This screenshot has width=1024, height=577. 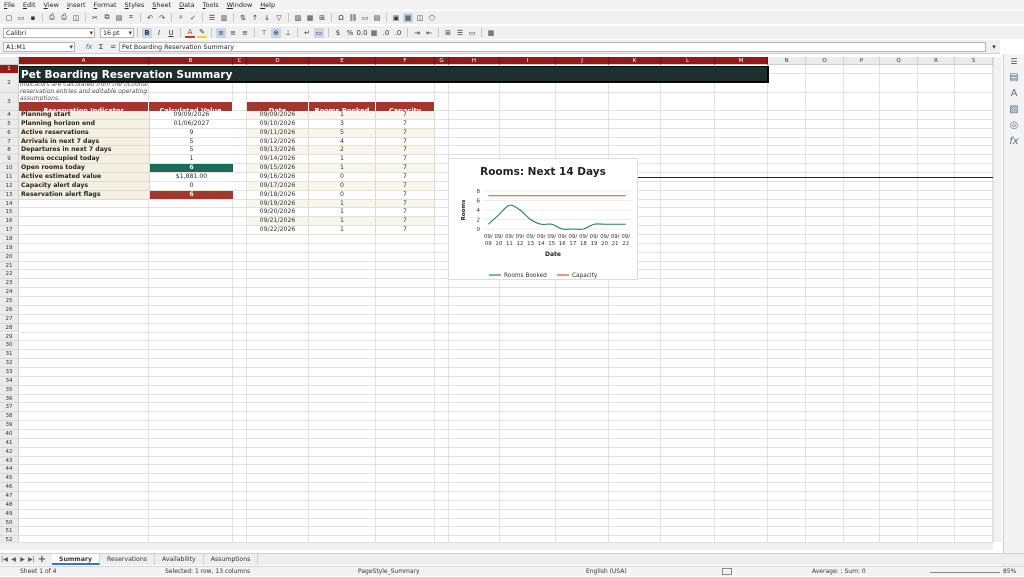 I want to click on image-icon: ▨, so click(x=298, y=18).